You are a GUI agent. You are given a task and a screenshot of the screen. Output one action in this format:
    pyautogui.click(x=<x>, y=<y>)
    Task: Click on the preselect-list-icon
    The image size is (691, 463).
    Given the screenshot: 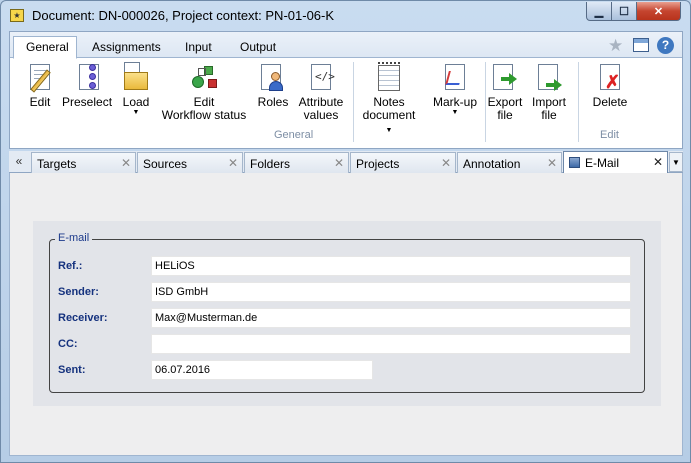 What is the action you would take?
    pyautogui.click(x=87, y=78)
    